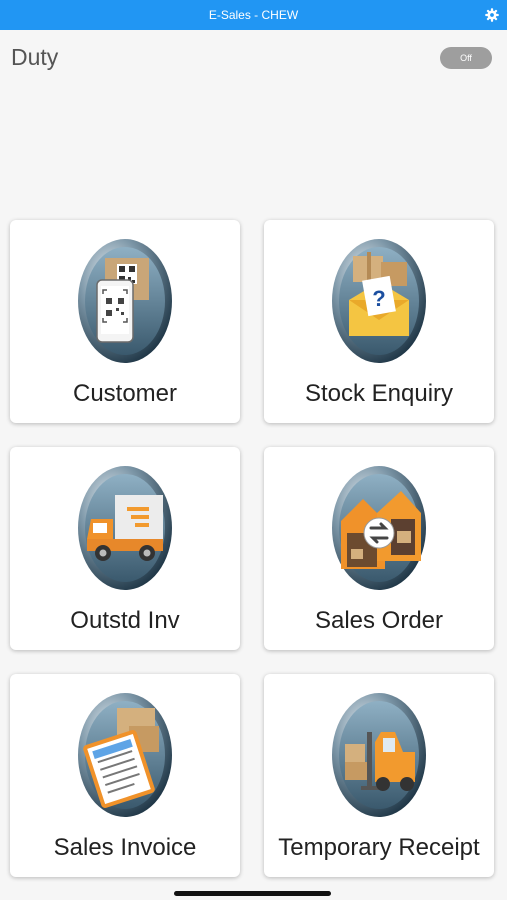  I want to click on menu-card-sales-invoice: Sales Invoice, so click(125, 775).